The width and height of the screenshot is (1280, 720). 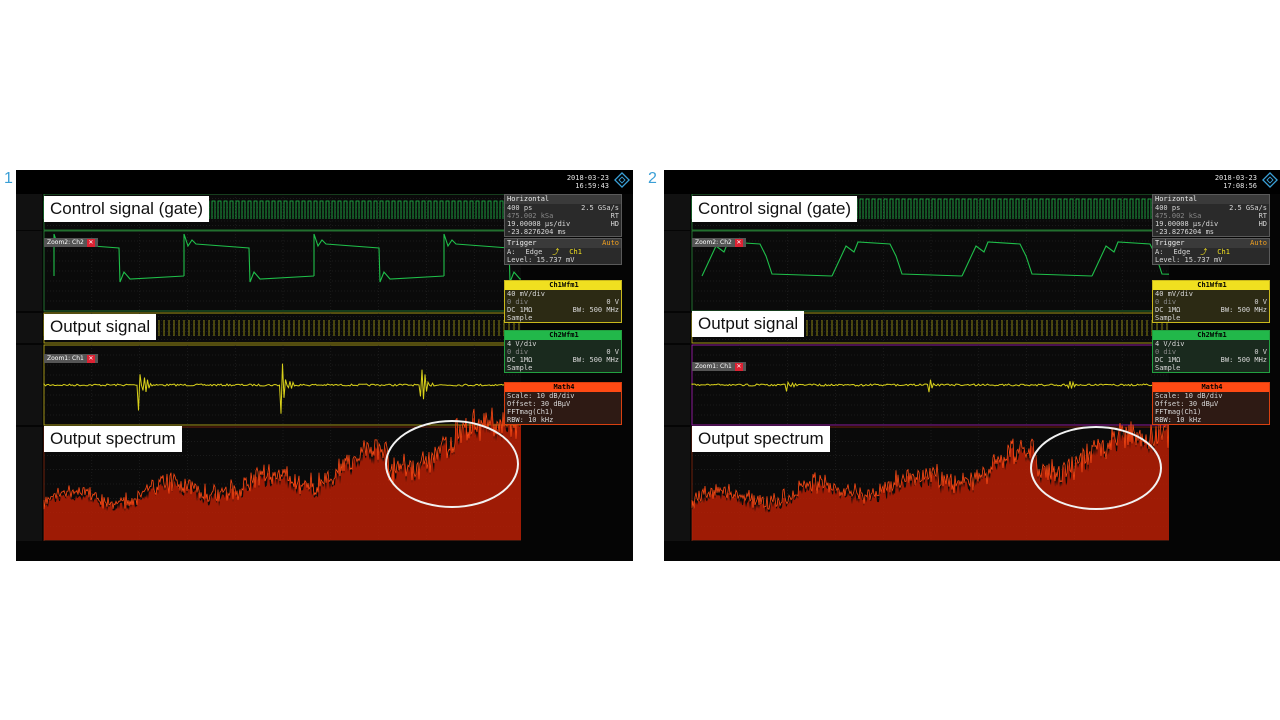 I want to click on callout-output-spectrum: Output spectrum, so click(x=761, y=439).